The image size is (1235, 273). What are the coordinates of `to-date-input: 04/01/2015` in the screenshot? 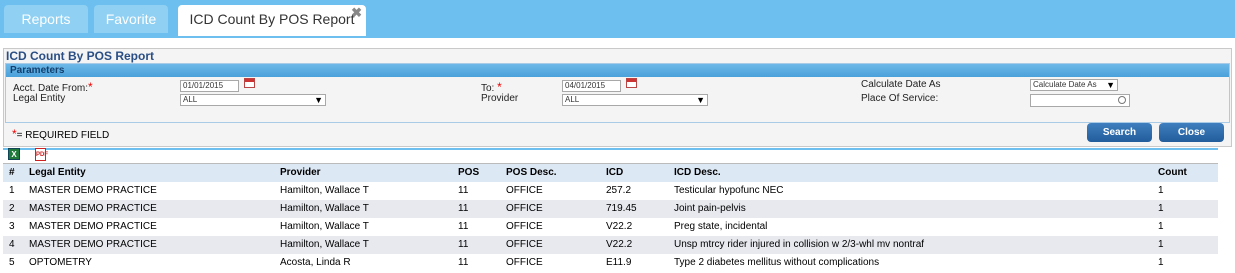 It's located at (591, 86).